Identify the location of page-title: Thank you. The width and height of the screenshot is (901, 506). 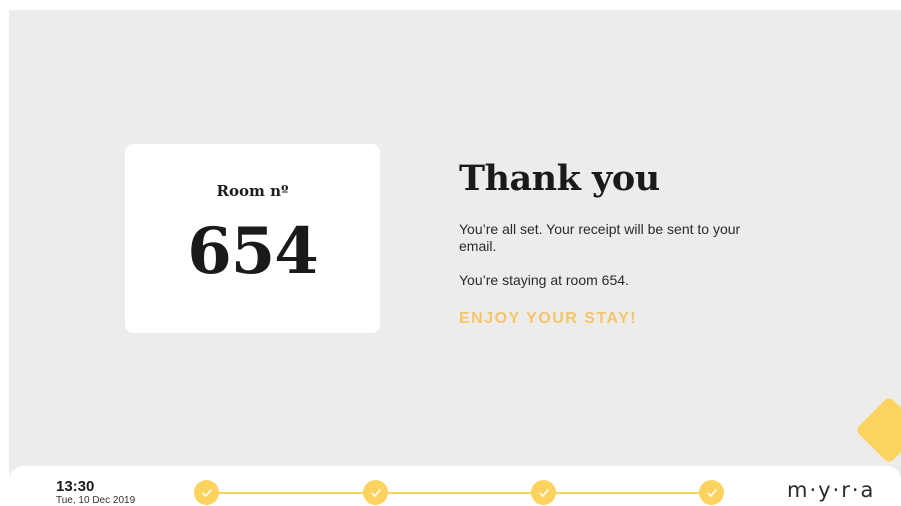
(559, 178).